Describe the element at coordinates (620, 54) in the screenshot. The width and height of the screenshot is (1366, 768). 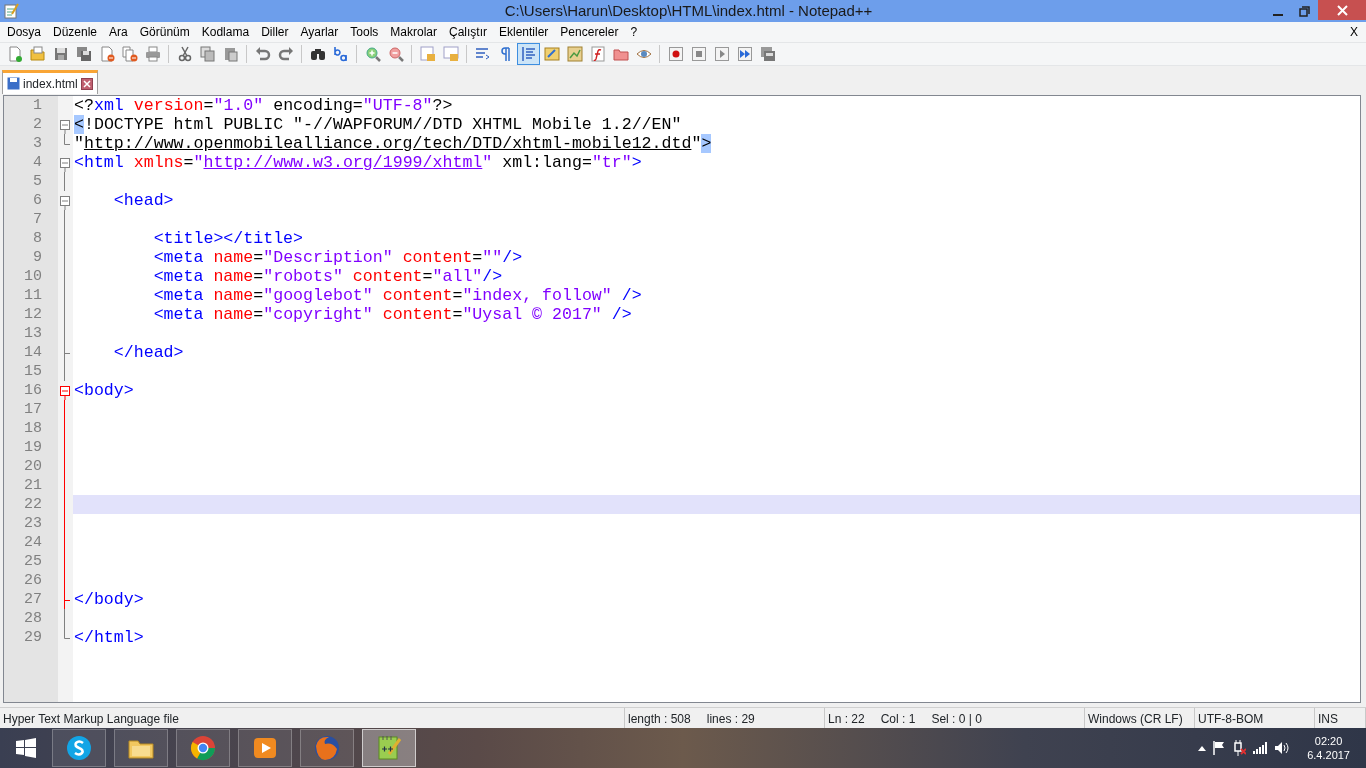
I see `folder-icon` at that location.